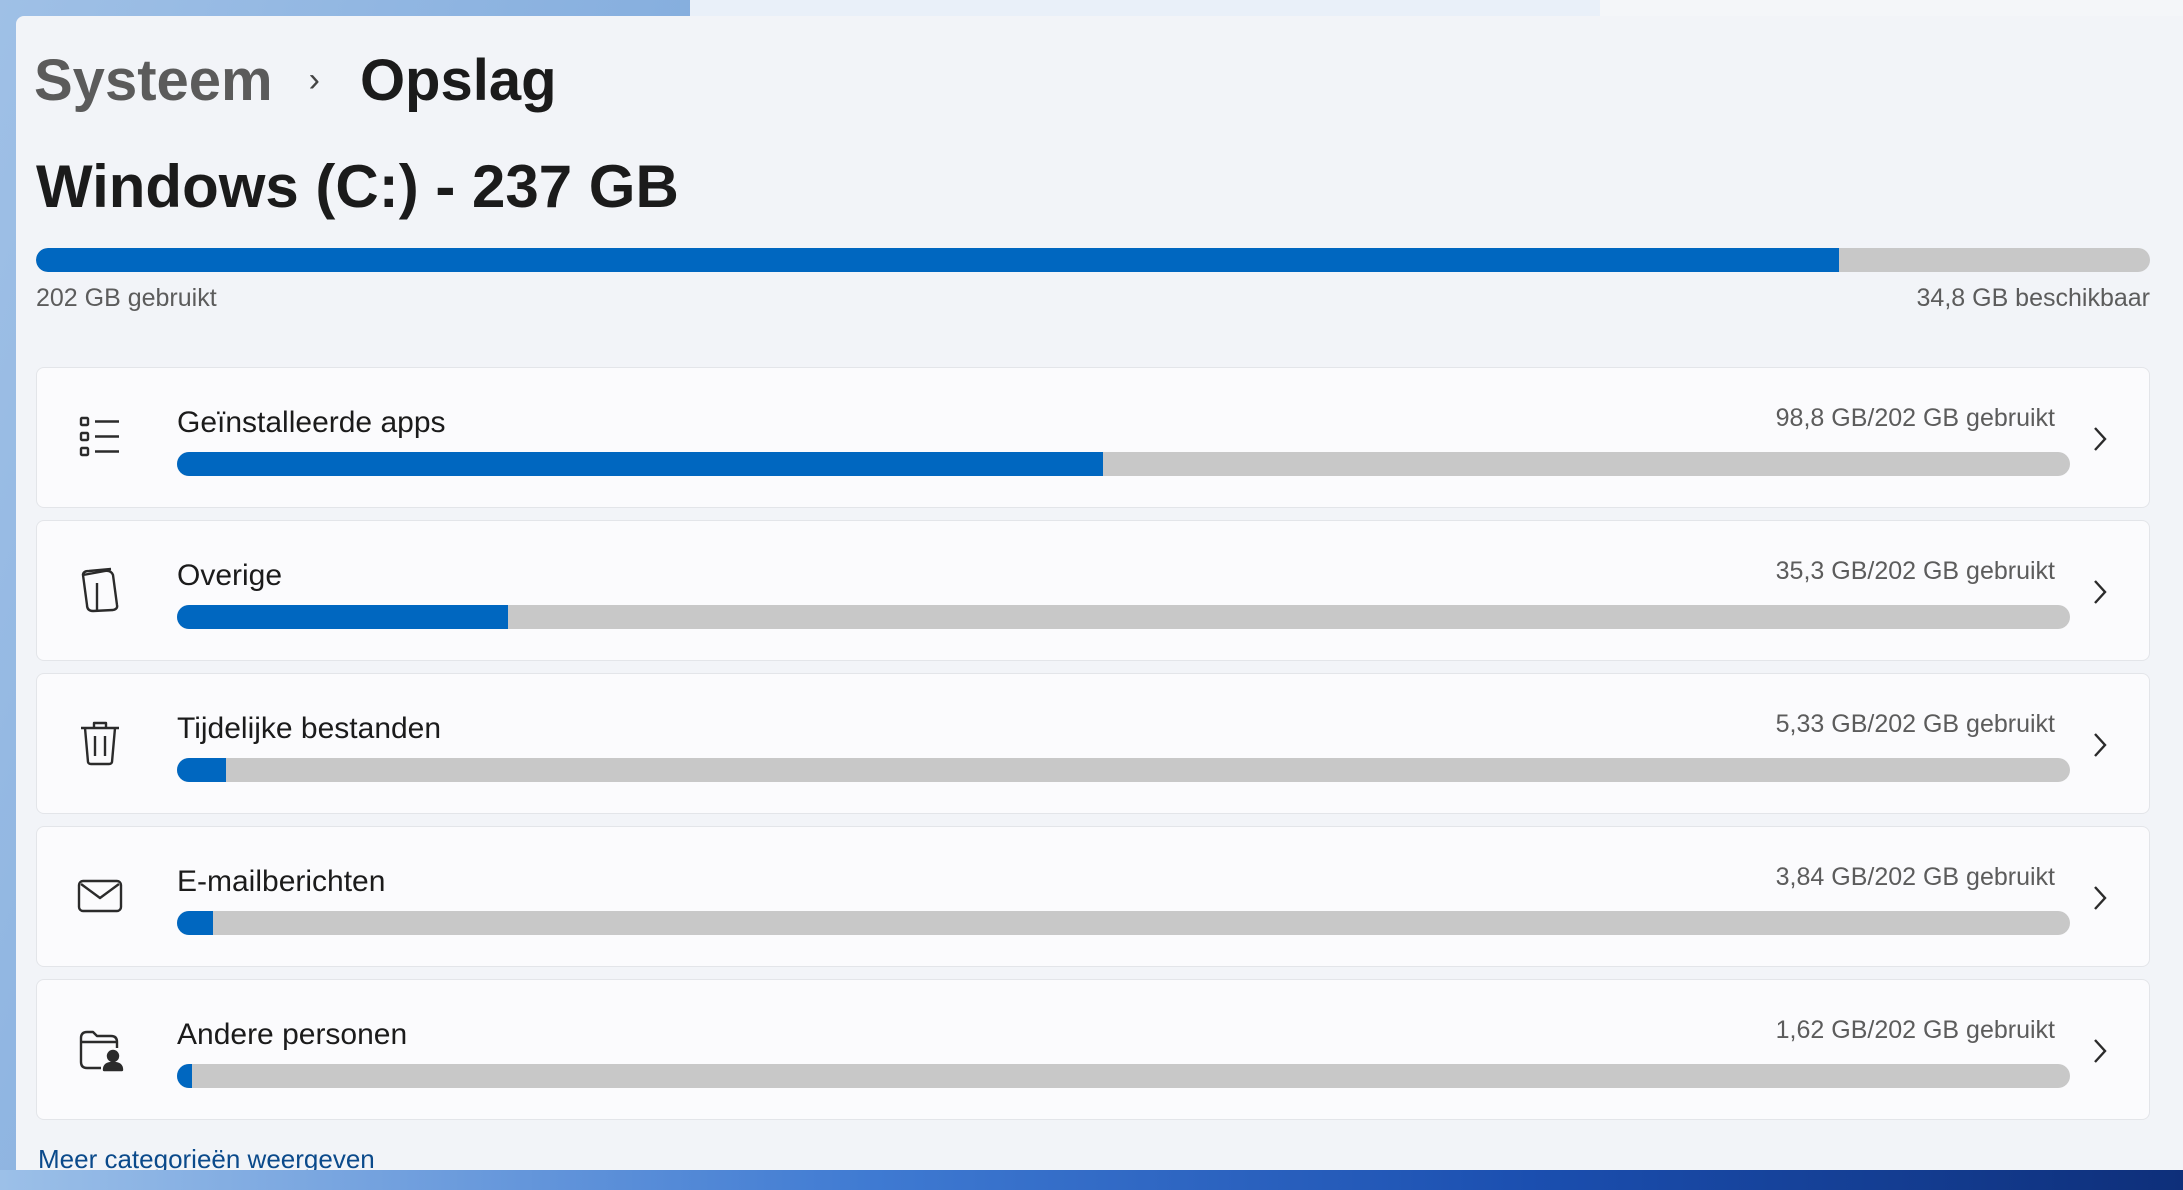 The height and width of the screenshot is (1190, 2183). Describe the element at coordinates (100, 590) in the screenshot. I see `document-icon` at that location.